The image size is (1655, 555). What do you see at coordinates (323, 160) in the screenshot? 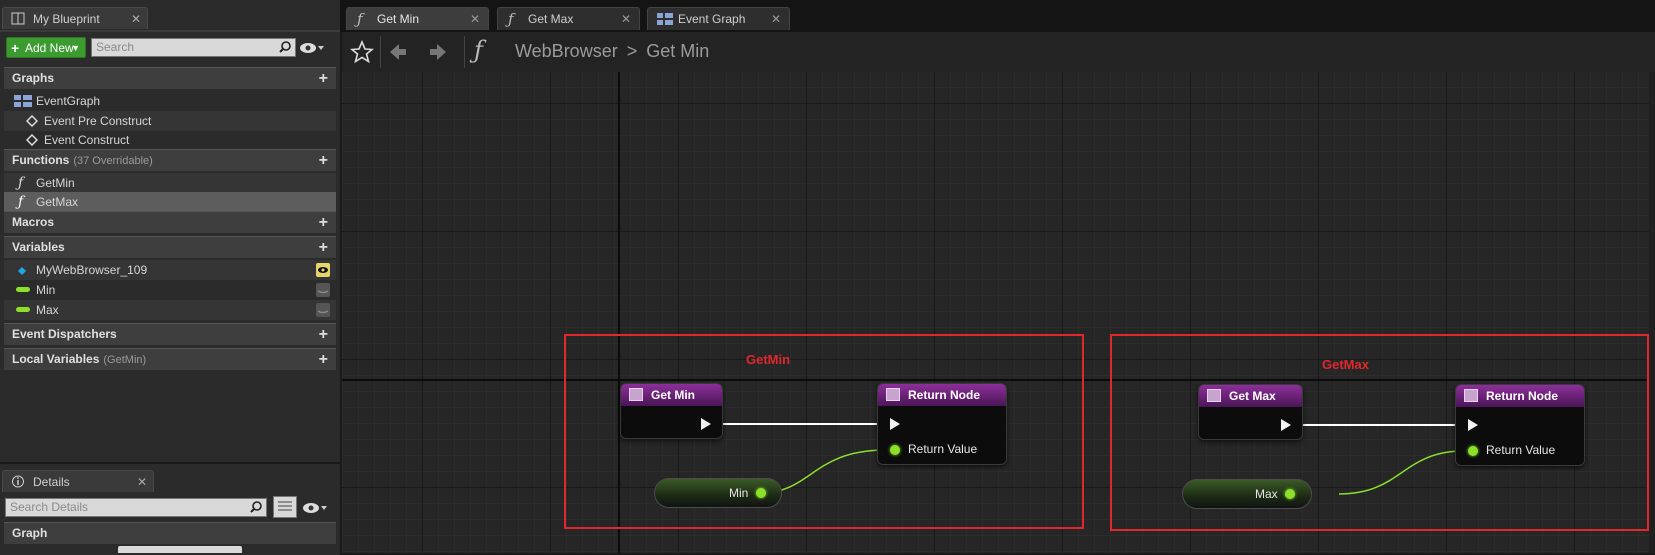
I see `add-function-button: +` at bounding box center [323, 160].